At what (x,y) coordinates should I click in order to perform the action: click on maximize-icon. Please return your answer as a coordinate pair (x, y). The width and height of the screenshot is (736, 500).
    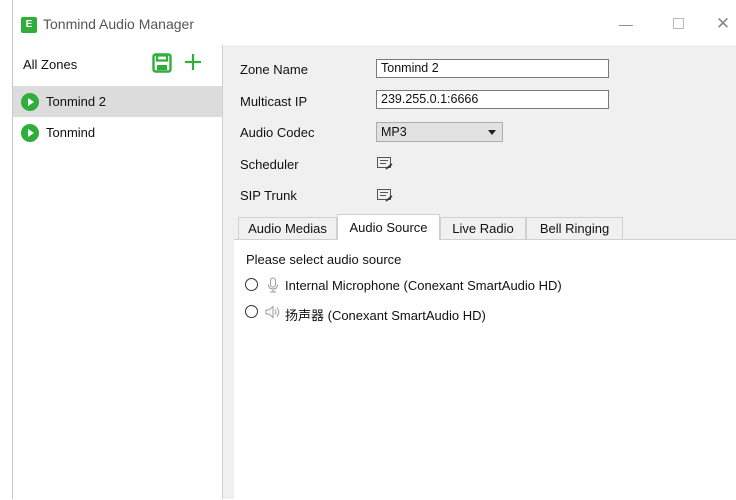
    Looking at the image, I should click on (678, 23).